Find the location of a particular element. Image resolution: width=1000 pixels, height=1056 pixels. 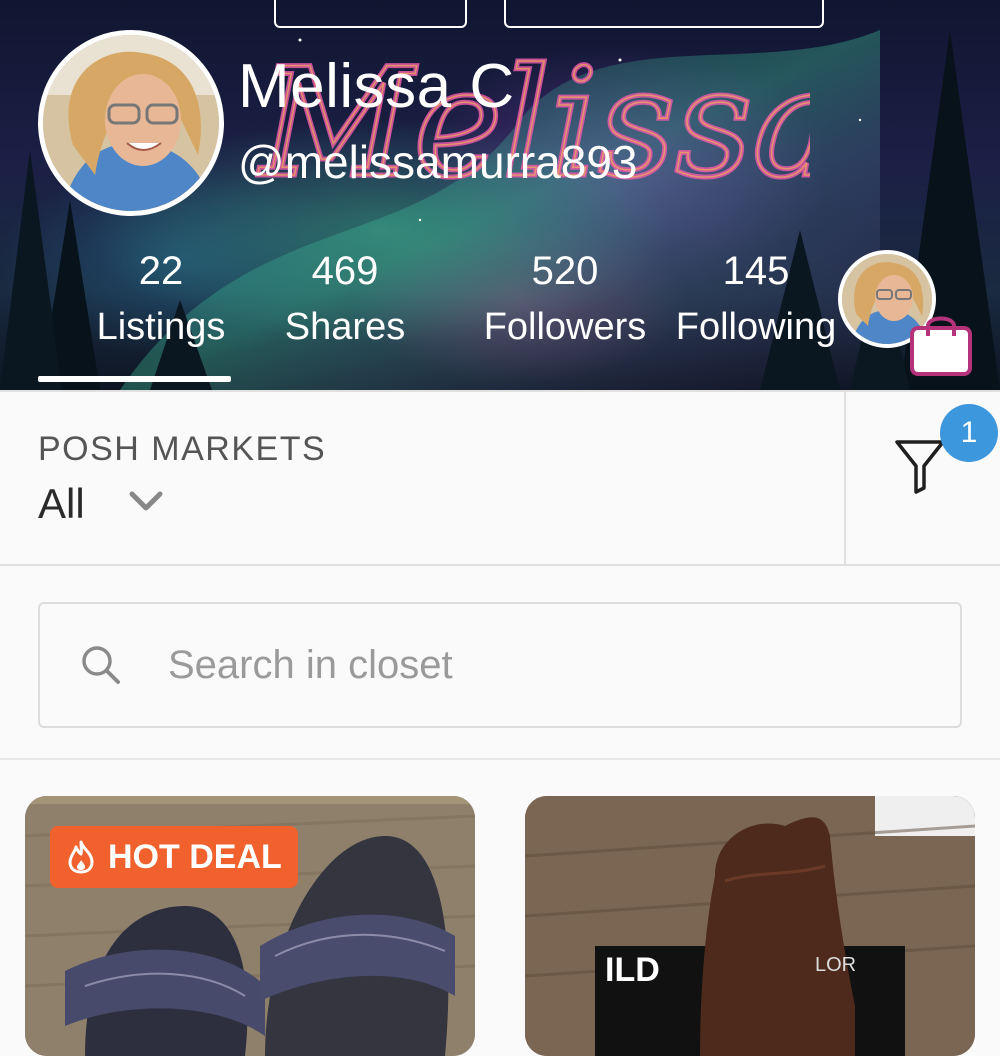

listing-card: HOT DEAL is located at coordinates (250, 926).